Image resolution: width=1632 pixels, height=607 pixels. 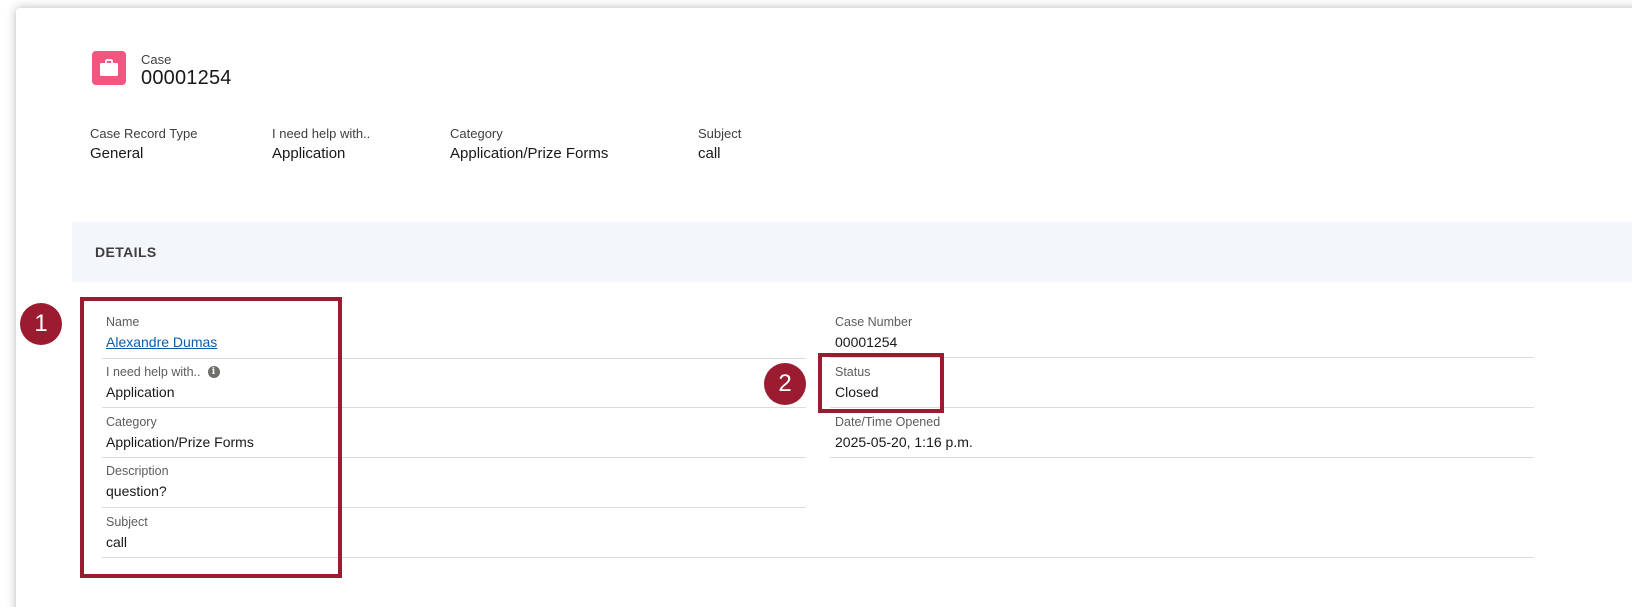 I want to click on highlight-label: Category, so click(x=476, y=133).